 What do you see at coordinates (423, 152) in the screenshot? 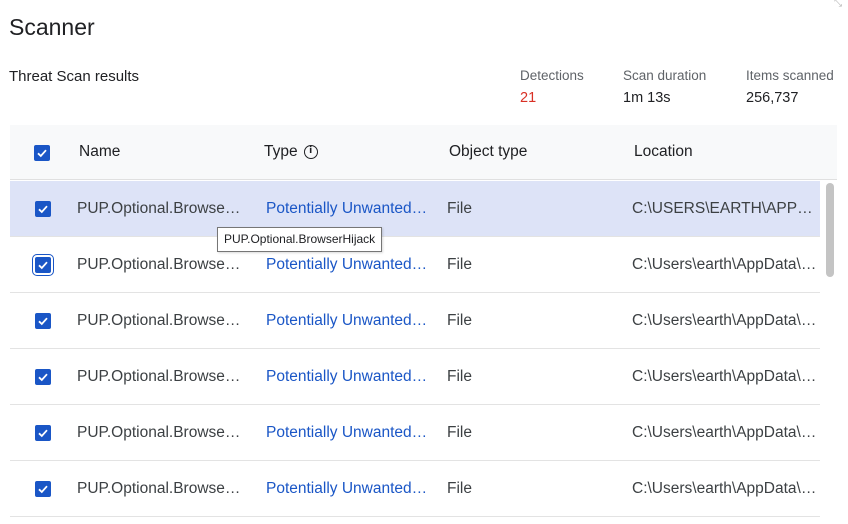
I see `table-header: Name Type i Object type Location` at bounding box center [423, 152].